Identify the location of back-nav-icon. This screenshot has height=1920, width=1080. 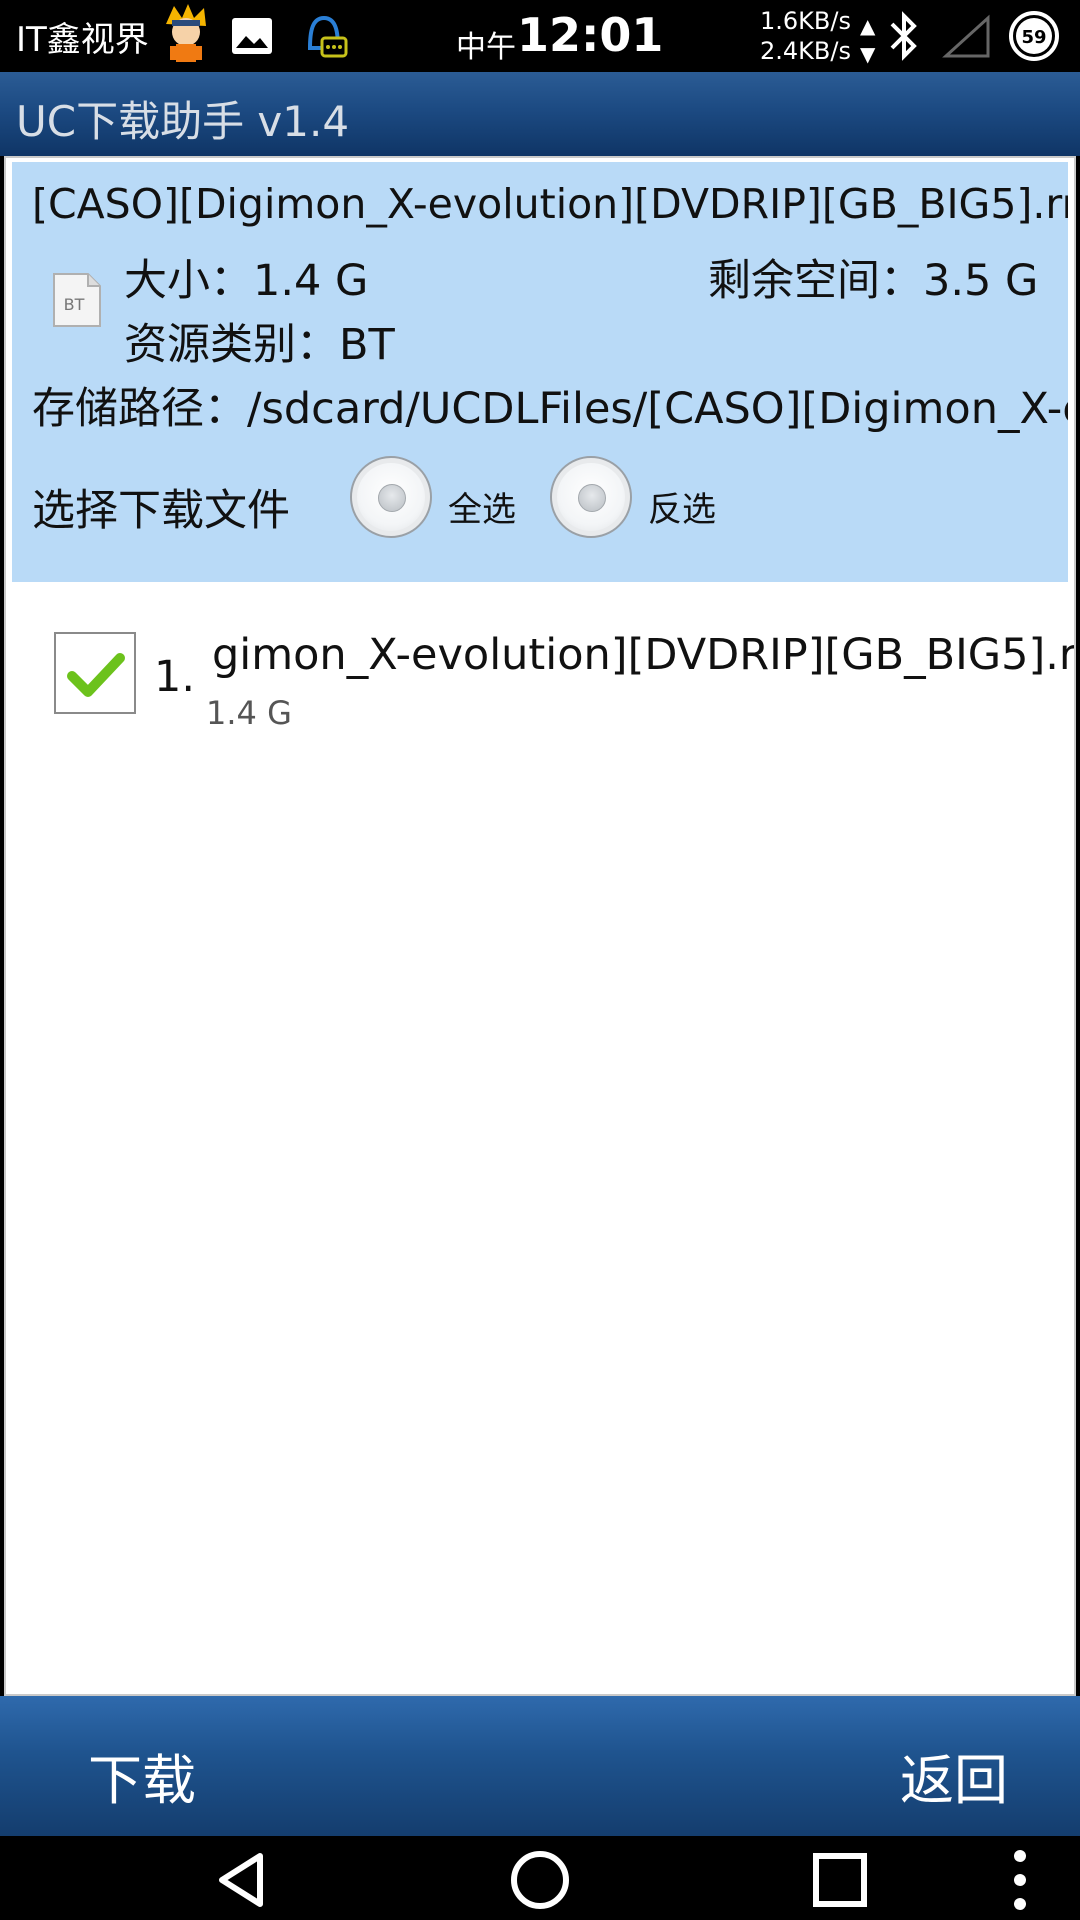
(242, 1880).